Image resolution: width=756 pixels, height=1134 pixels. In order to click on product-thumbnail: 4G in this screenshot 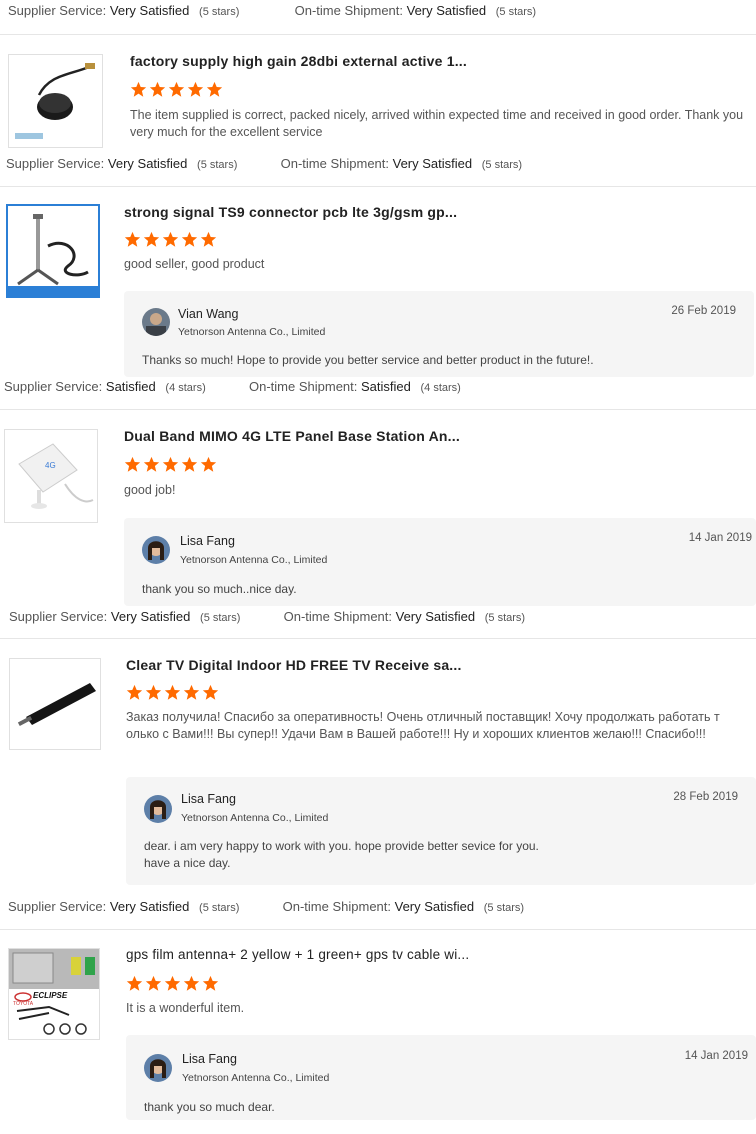, I will do `click(51, 476)`.